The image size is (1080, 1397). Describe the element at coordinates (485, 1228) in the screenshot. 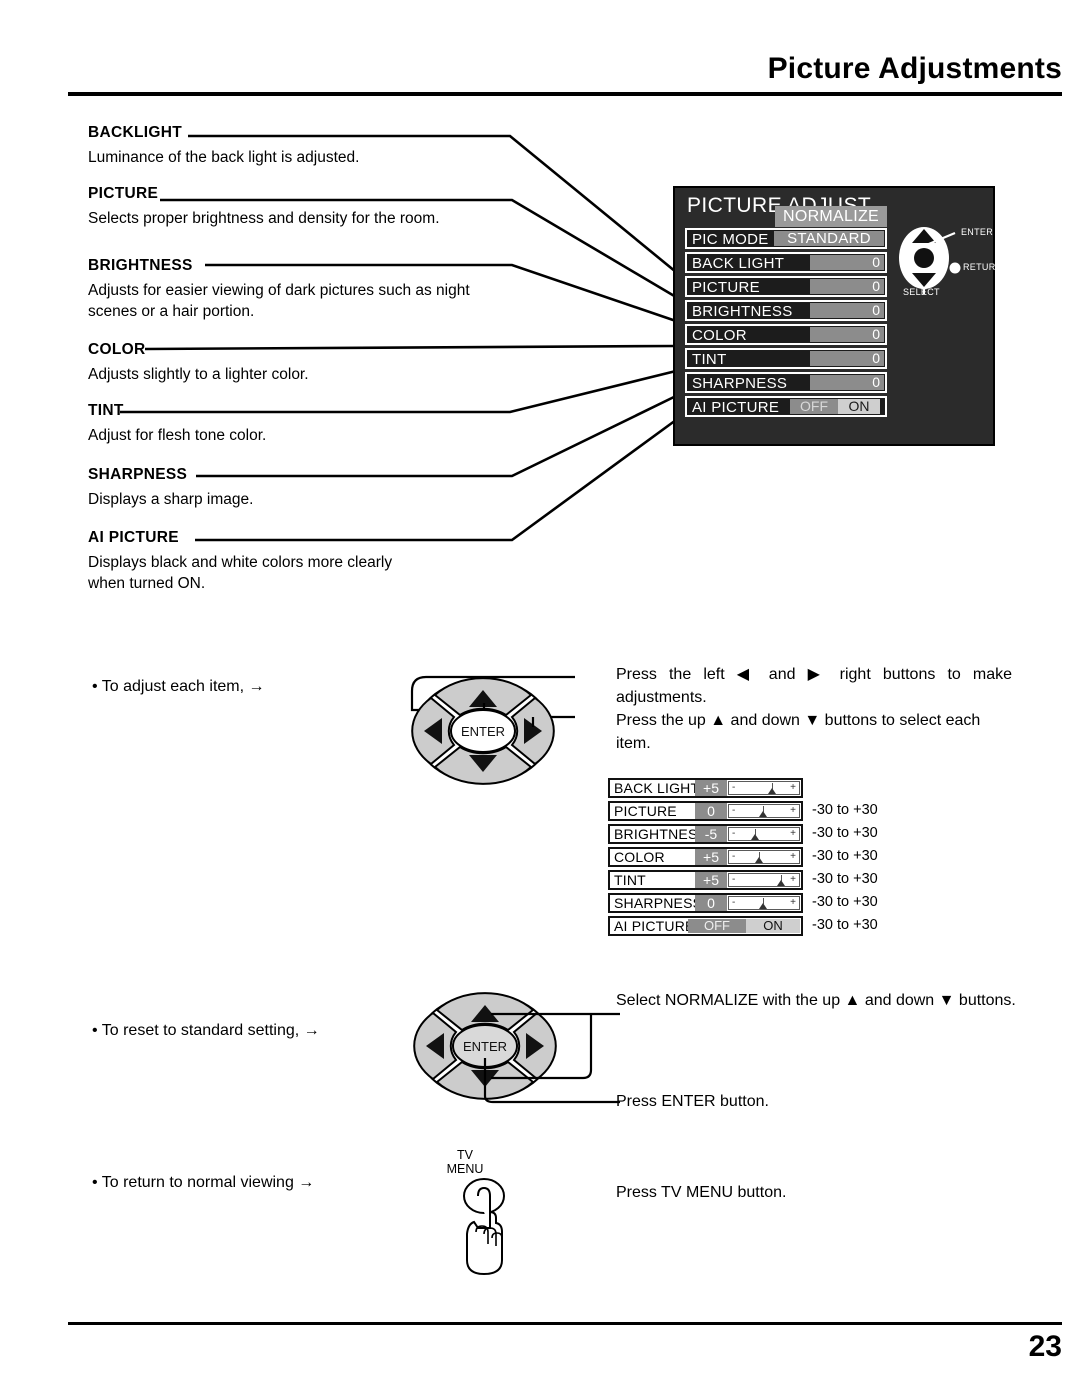

I see `hand-pressing-tv-menu-icon` at that location.